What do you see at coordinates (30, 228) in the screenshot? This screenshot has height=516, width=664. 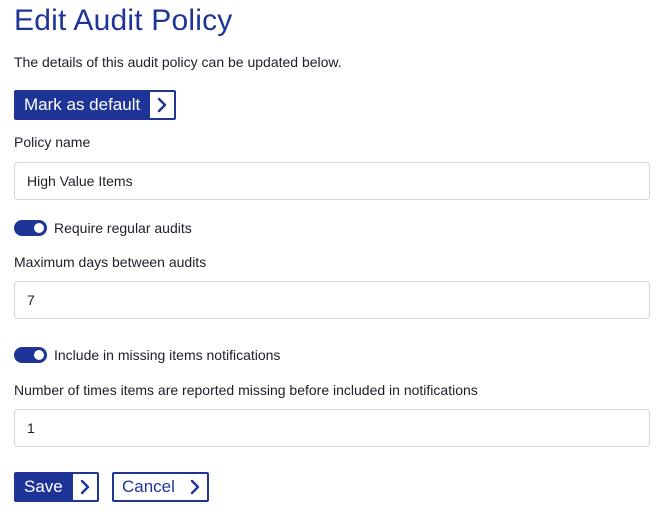 I see `require-audits-toggle` at bounding box center [30, 228].